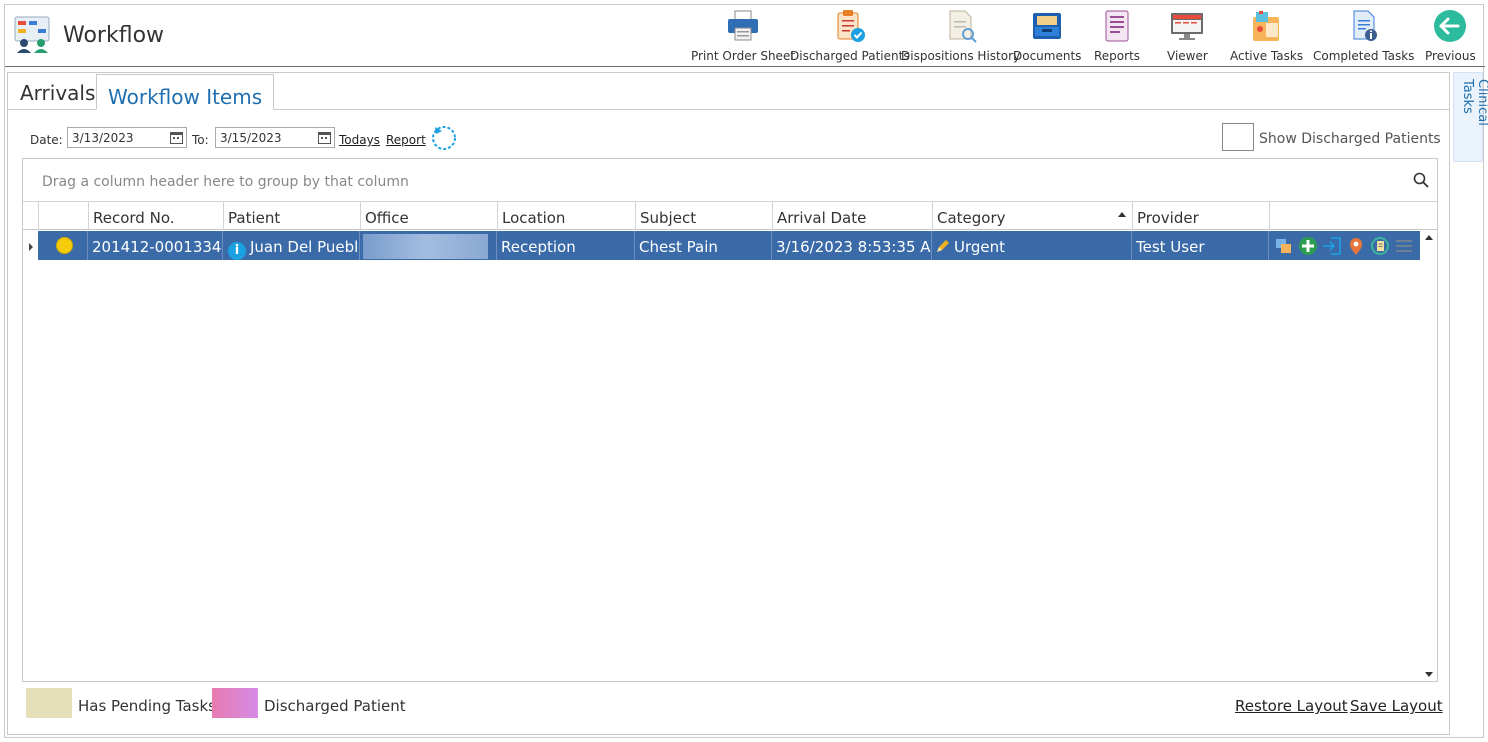 This screenshot has width=1488, height=742. I want to click on location-pin-icon, so click(1356, 246).